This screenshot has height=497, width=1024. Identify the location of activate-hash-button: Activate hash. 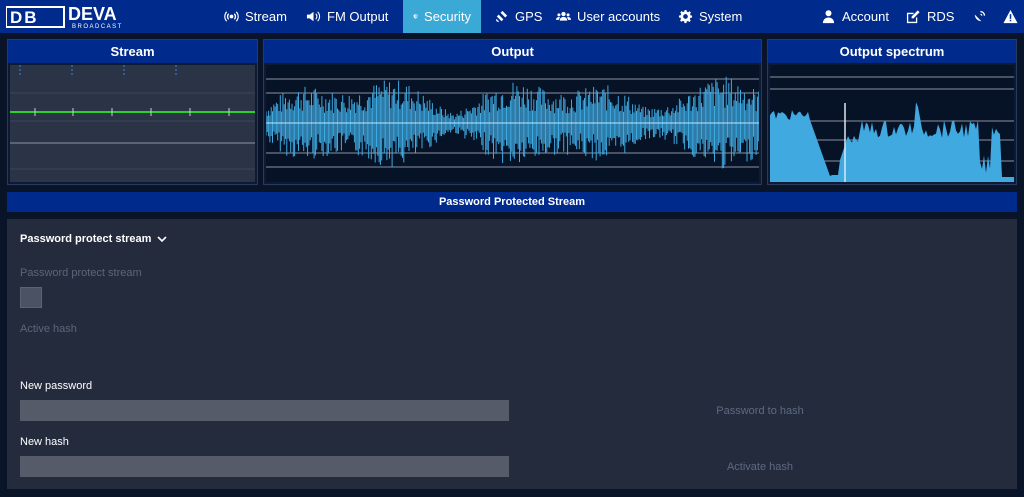
(760, 467).